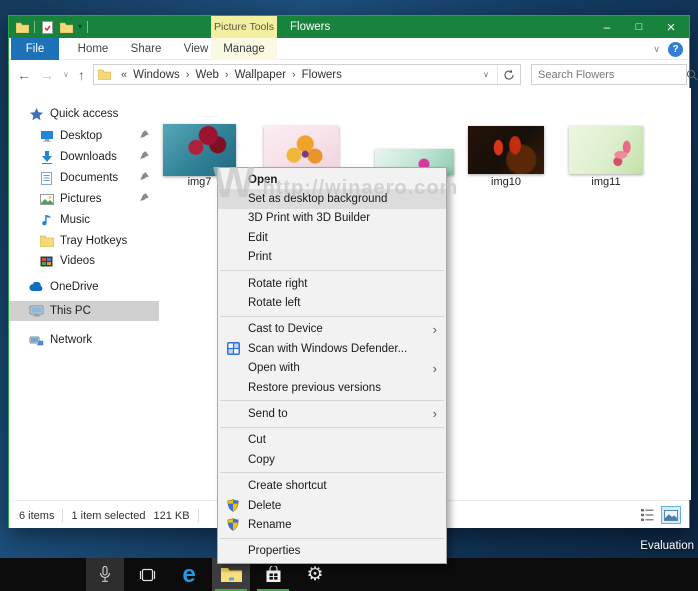 The width and height of the screenshot is (698, 591). Describe the element at coordinates (332, 524) in the screenshot. I see `menu-item-rename: Rename` at that location.